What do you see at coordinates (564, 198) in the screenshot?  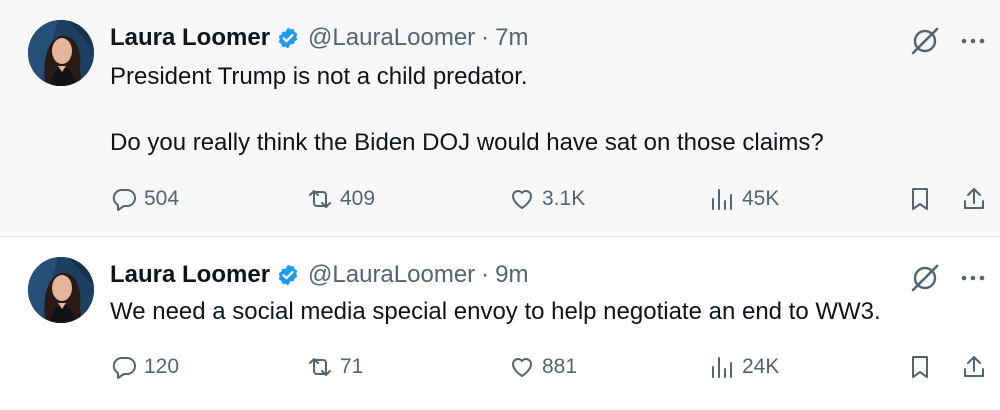 I see `like-count: 3.1K` at bounding box center [564, 198].